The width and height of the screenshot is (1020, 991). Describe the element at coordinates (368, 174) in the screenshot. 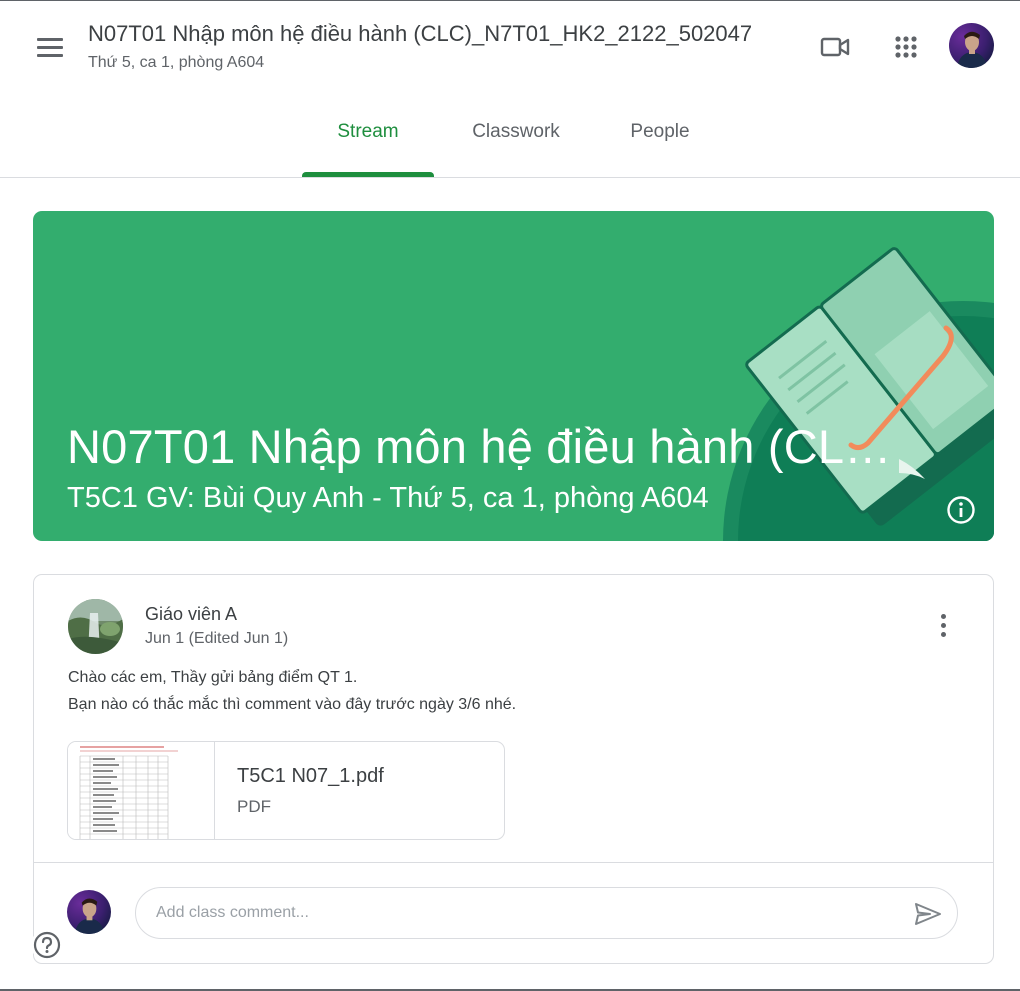

I see `active-tab-indicator` at that location.